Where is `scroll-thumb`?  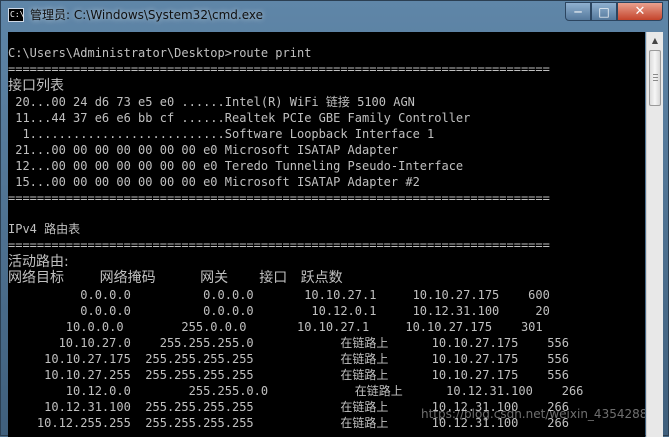 scroll-thumb is located at coordinates (655, 78).